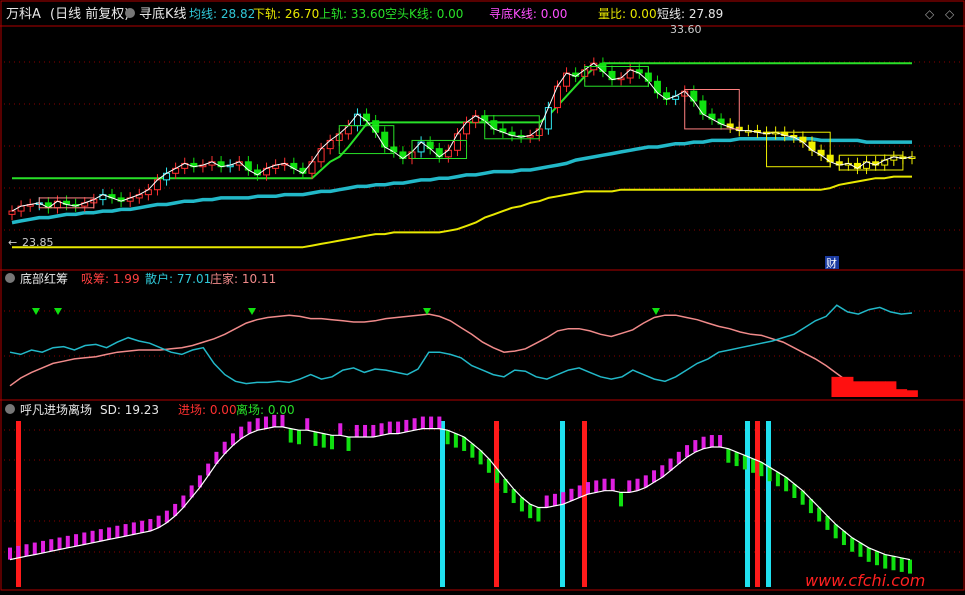 Image resolution: width=965 pixels, height=595 pixels. Describe the element at coordinates (129, 410) in the screenshot. I see `sd-label: SD: 19.23` at that location.